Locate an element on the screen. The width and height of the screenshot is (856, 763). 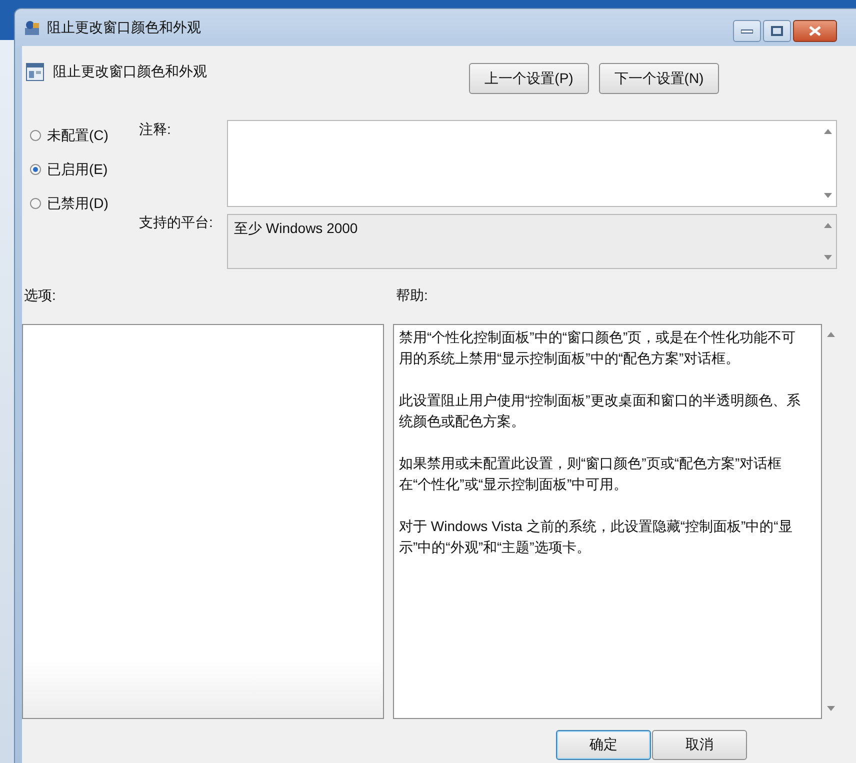
help-paragraph: 此设置阻止用户使用“控制面板”更改桌面和窗口的半透明颜色、系统颜色或配色方案。 is located at coordinates (600, 411).